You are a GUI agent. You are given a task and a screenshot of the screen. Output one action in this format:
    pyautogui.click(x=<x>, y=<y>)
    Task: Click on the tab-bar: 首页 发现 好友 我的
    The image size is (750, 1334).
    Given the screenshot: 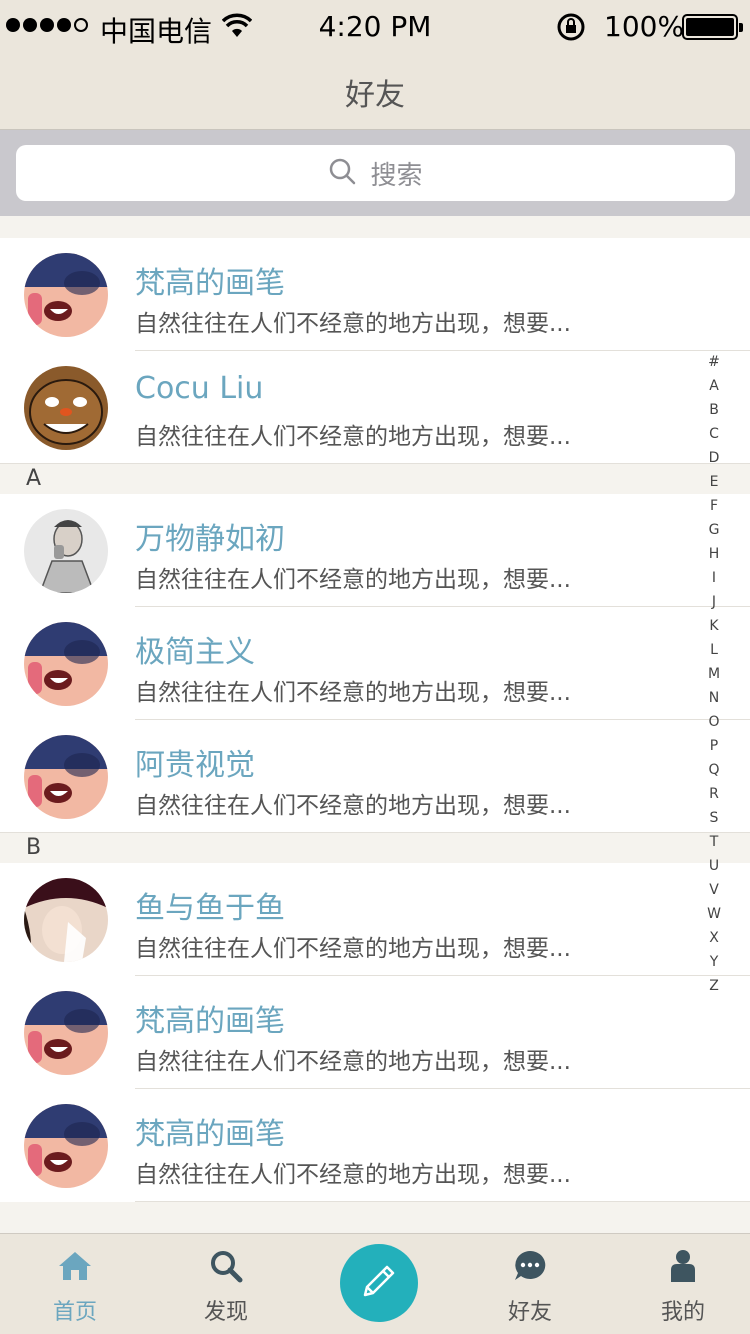 What is the action you would take?
    pyautogui.click(x=375, y=1283)
    